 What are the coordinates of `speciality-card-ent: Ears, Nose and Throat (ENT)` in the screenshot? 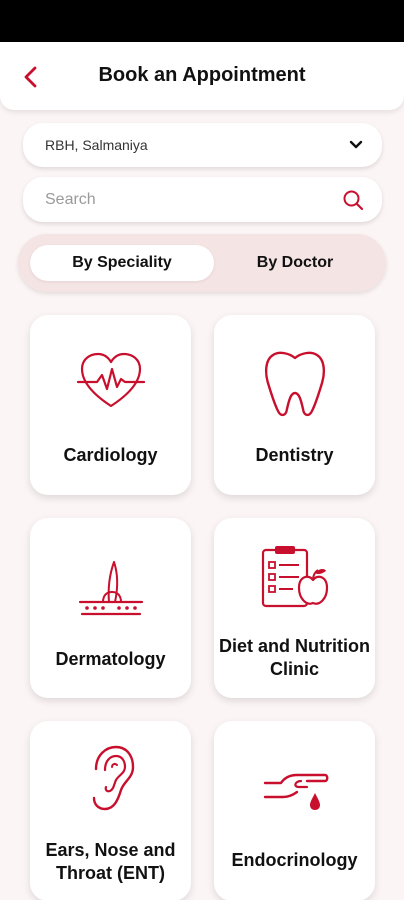 It's located at (110, 810).